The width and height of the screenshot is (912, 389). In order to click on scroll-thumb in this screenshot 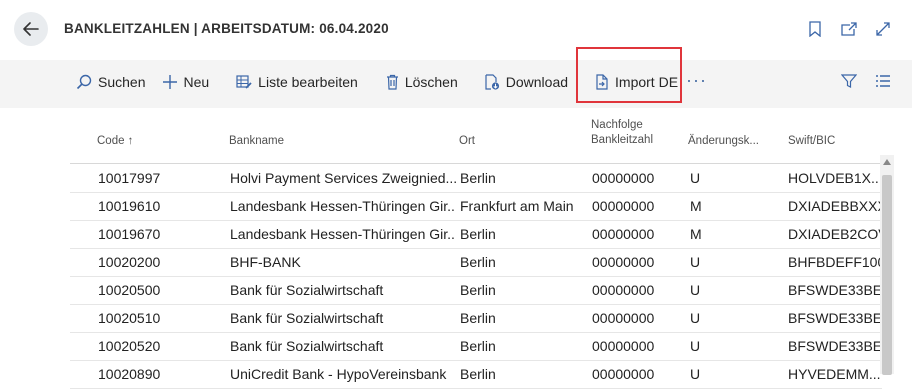, I will do `click(887, 275)`.